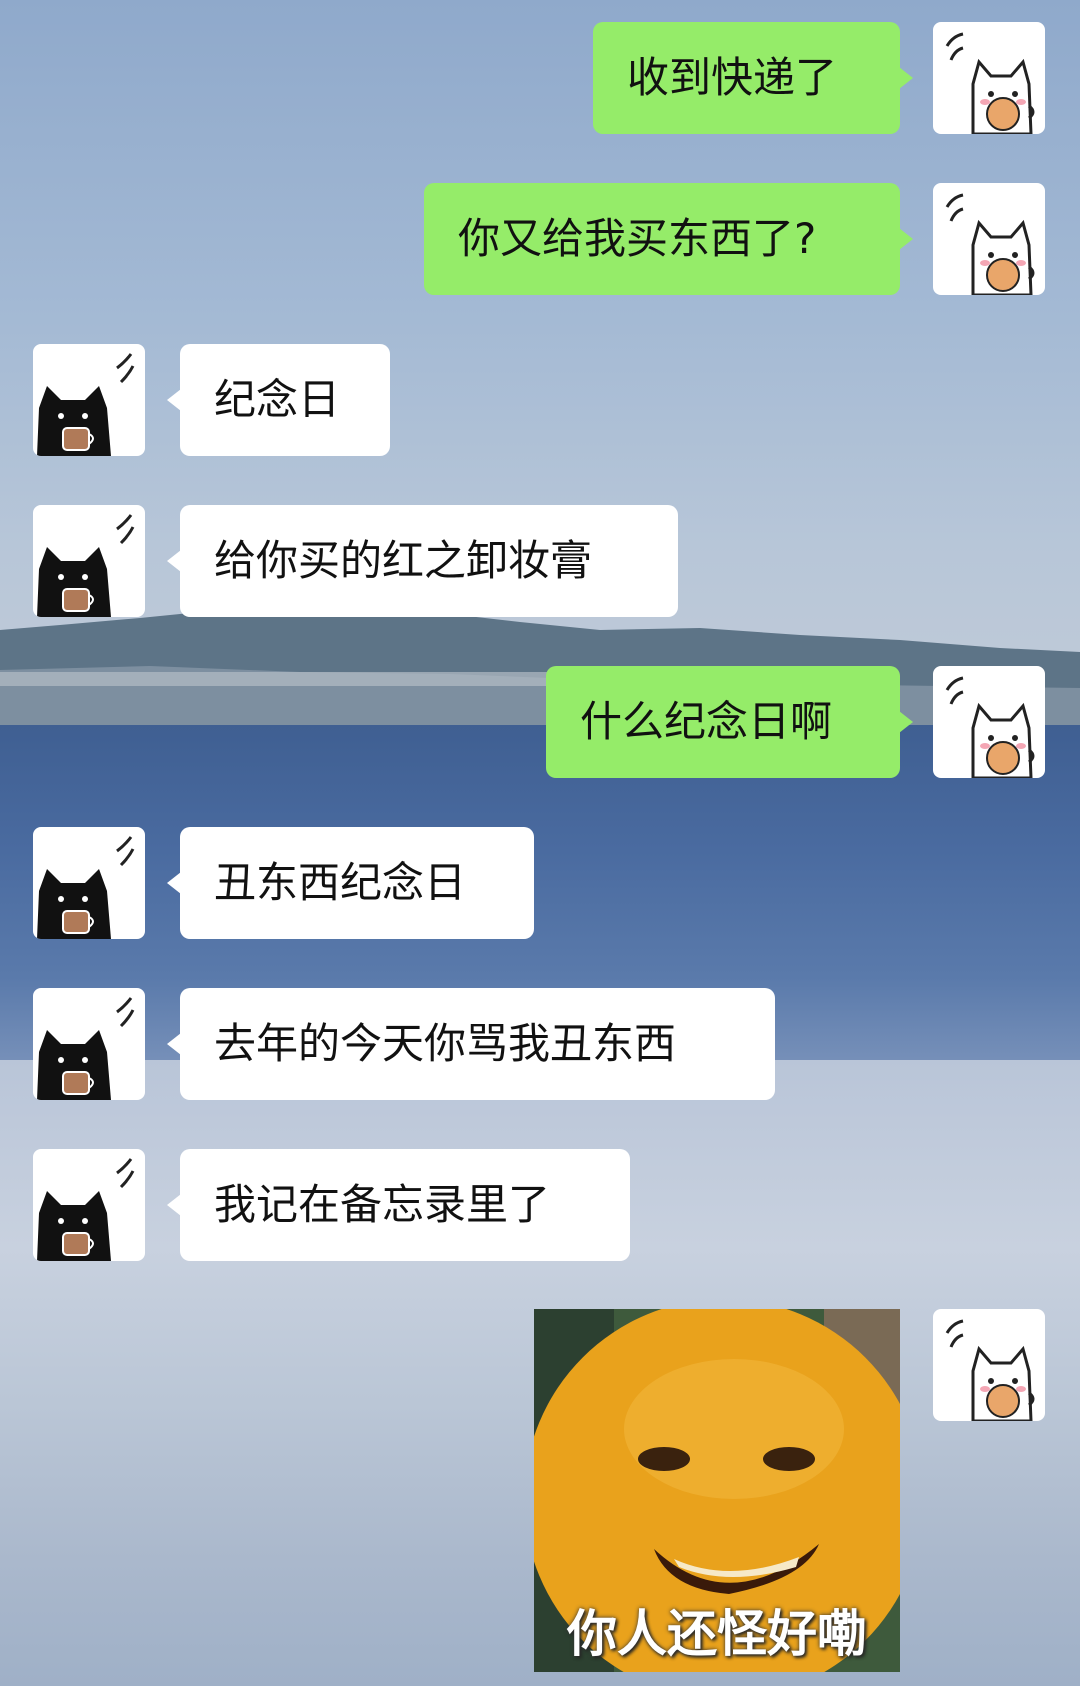 The width and height of the screenshot is (1080, 1686). What do you see at coordinates (717, 1634) in the screenshot?
I see `sticker-caption: 你人还怪好嘞` at bounding box center [717, 1634].